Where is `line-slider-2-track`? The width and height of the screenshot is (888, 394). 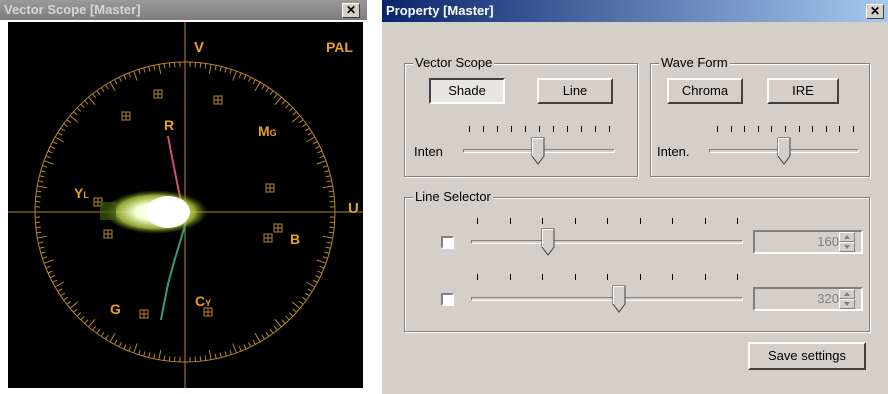
line-slider-2-track is located at coordinates (607, 299).